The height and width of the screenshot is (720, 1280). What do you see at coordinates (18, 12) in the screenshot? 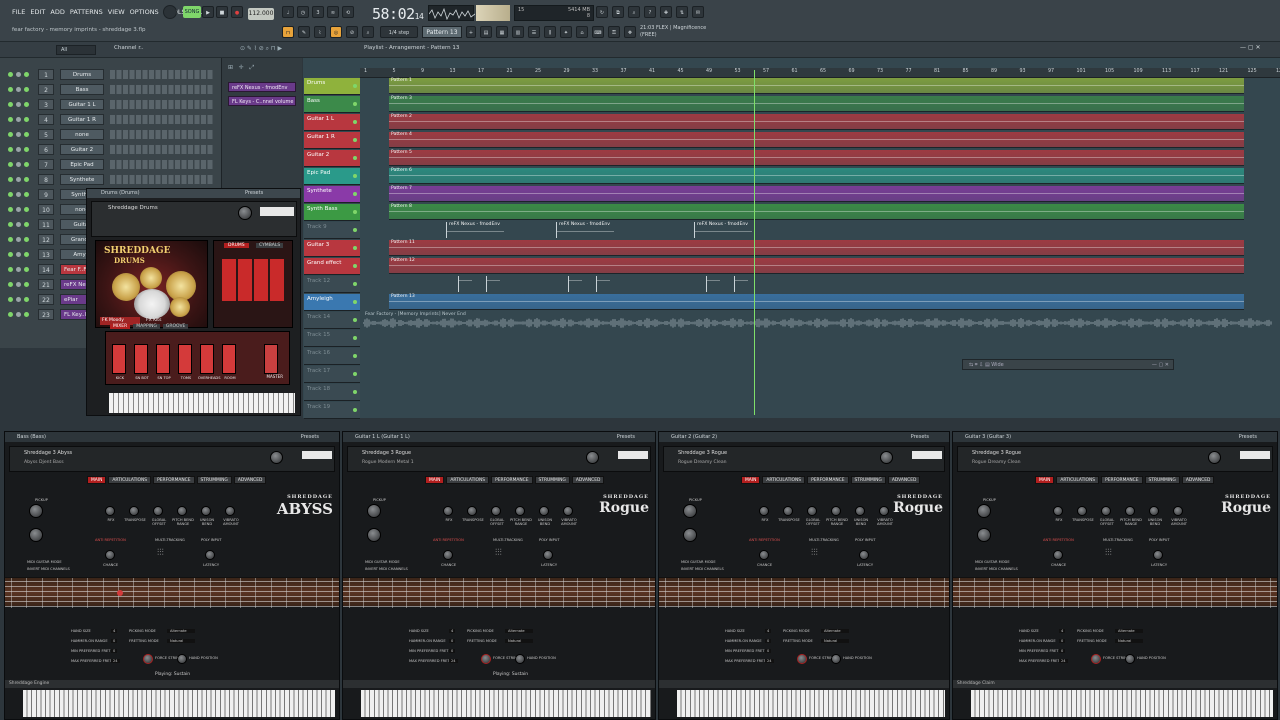
I see `menu-file: FILE` at bounding box center [18, 12].